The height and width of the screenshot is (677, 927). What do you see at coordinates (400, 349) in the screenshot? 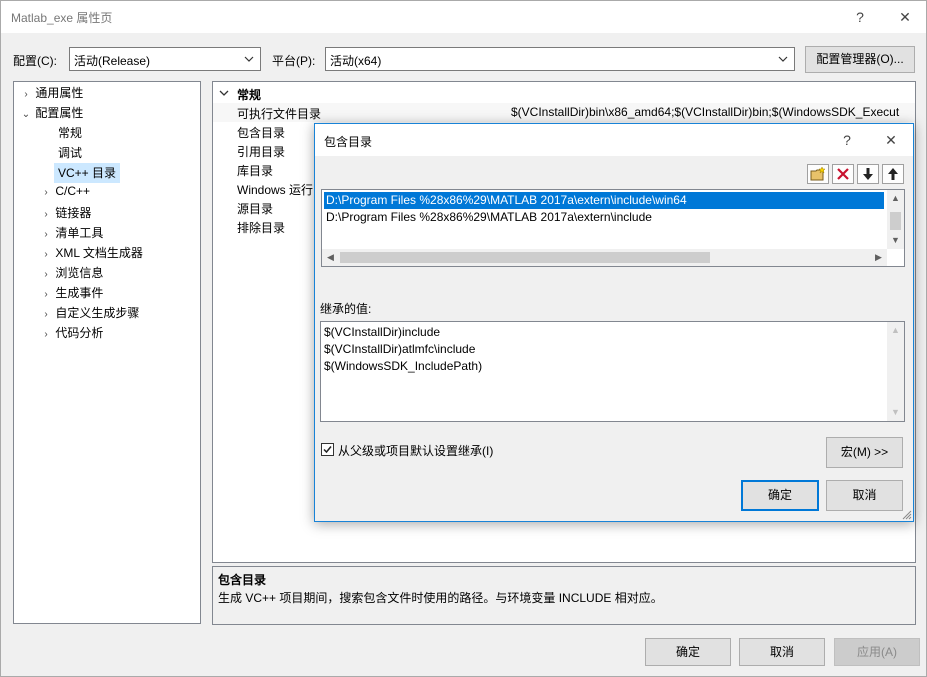
I see `inherited-value: $(VCInstallDir)atlmfc\include` at bounding box center [400, 349].